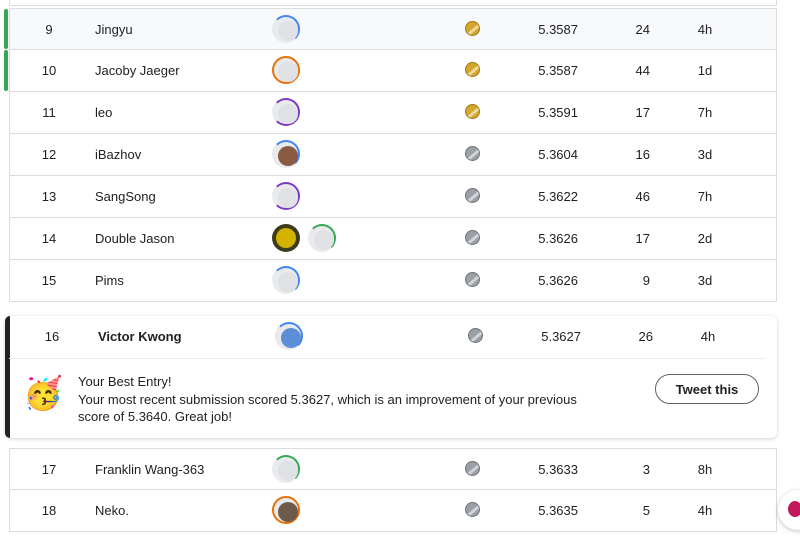 Image resolution: width=800 pixels, height=537 pixels. Describe the element at coordinates (794, 509) in the screenshot. I see `helper-icon` at that location.